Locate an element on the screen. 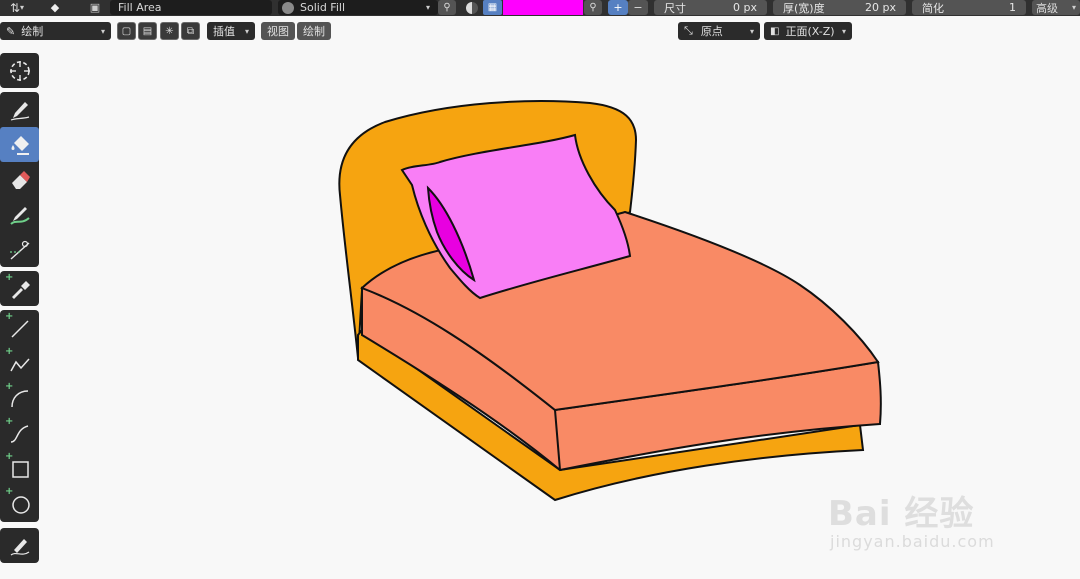  tool-draw is located at coordinates (19, 109).